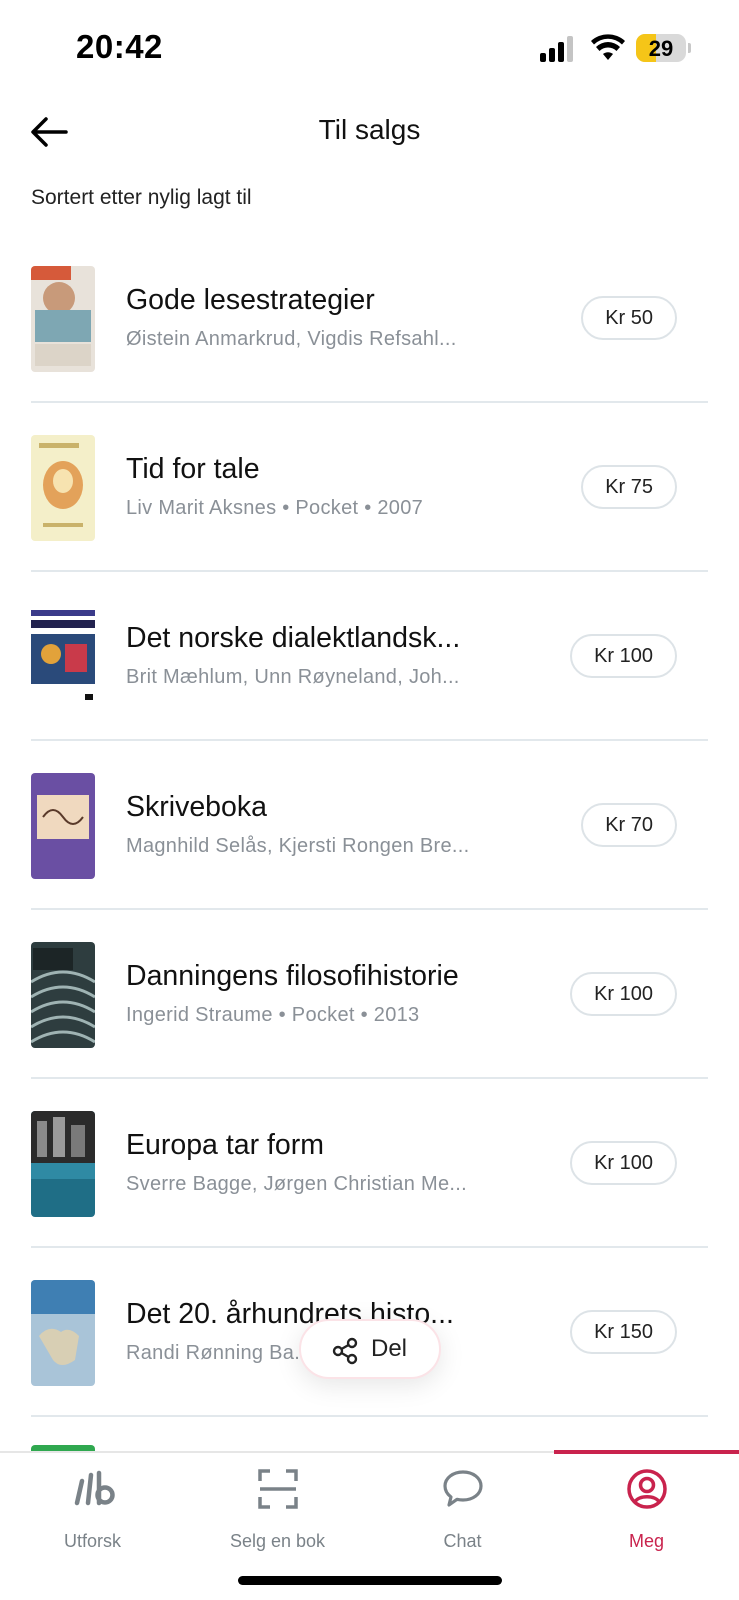  Describe the element at coordinates (92, 1541) in the screenshot. I see `tab-label: Utforsk` at that location.